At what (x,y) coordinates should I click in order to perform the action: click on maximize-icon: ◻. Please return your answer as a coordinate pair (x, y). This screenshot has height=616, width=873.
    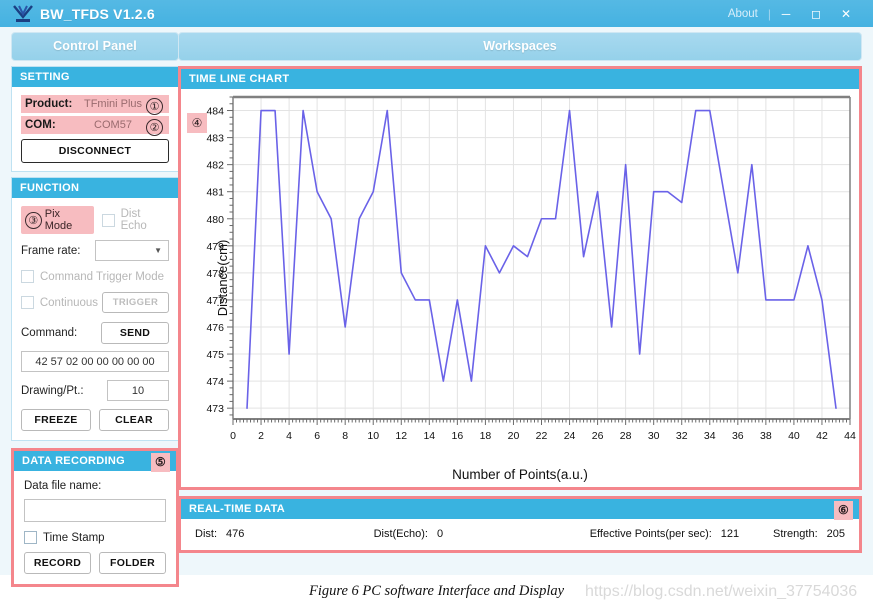
    Looking at the image, I should click on (816, 14).